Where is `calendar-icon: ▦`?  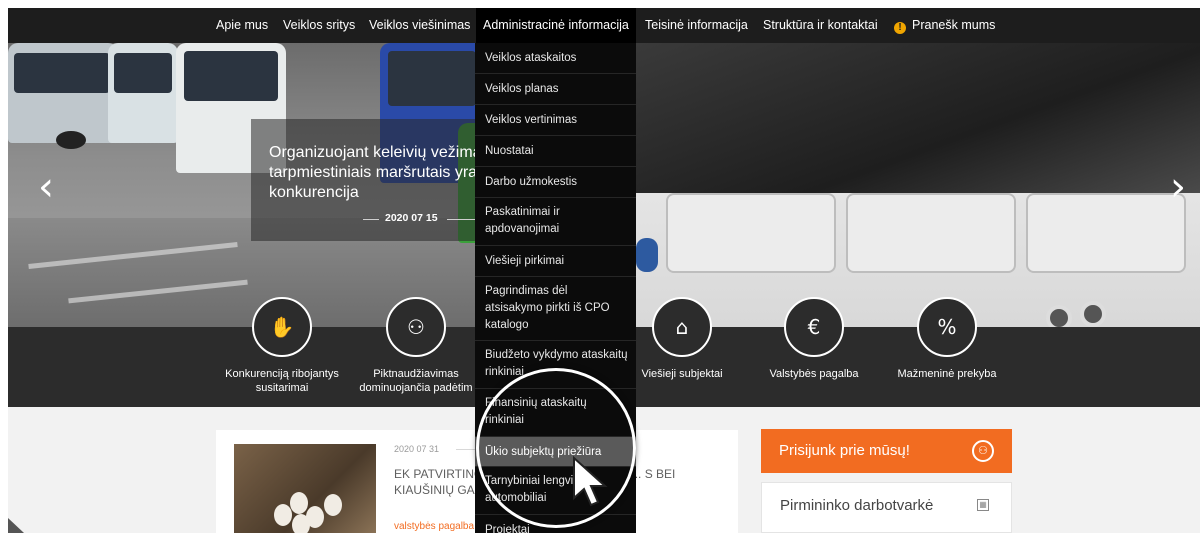 calendar-icon: ▦ is located at coordinates (983, 505).